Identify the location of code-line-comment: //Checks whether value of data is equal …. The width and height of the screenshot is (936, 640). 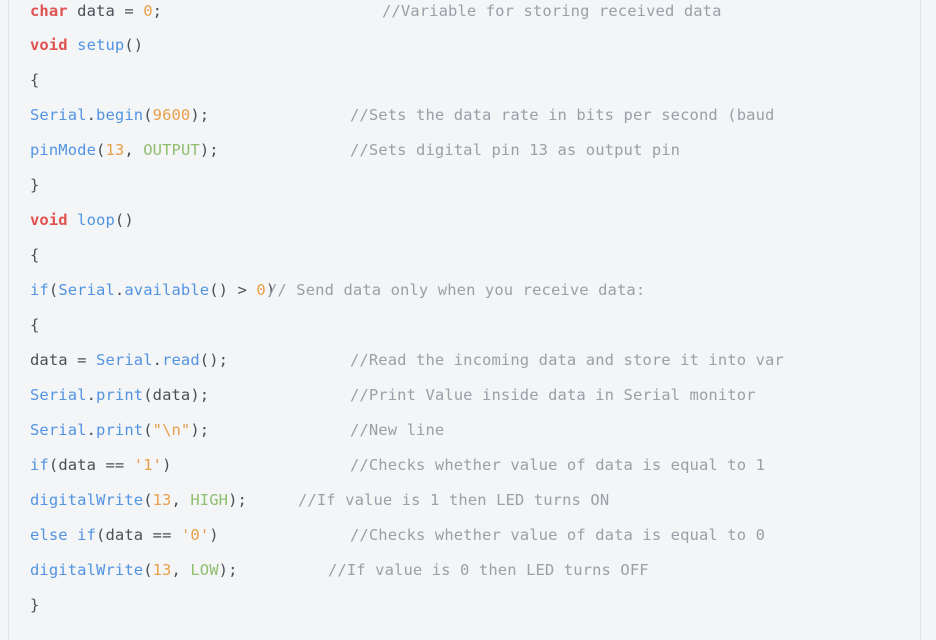
(557, 535).